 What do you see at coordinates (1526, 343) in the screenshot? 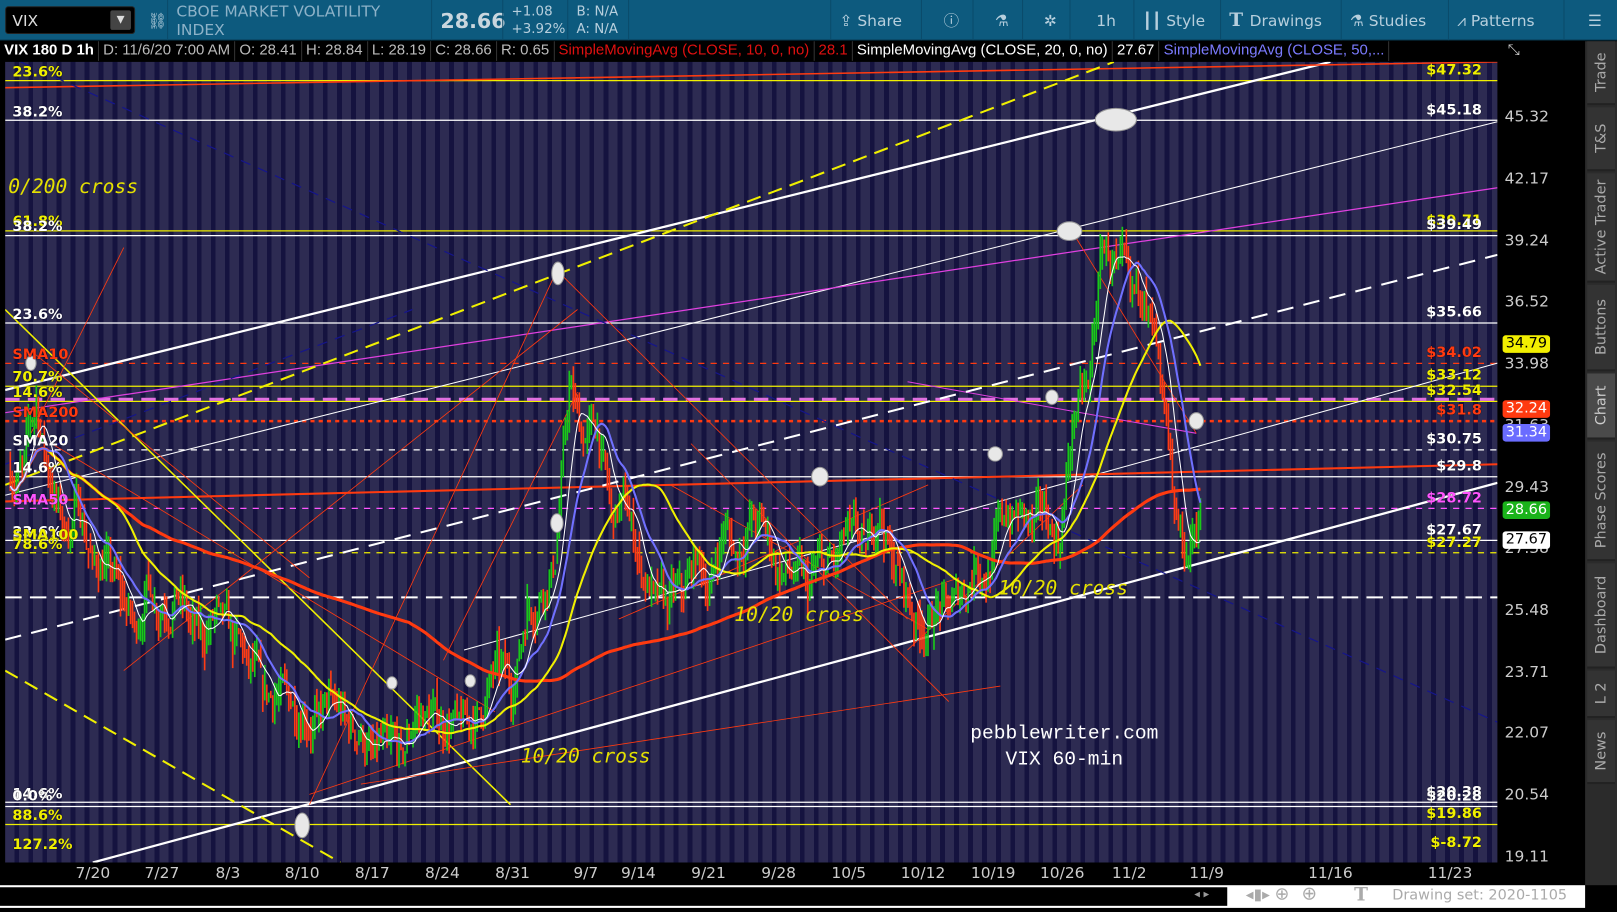
I see `price-badge: 34.79` at bounding box center [1526, 343].